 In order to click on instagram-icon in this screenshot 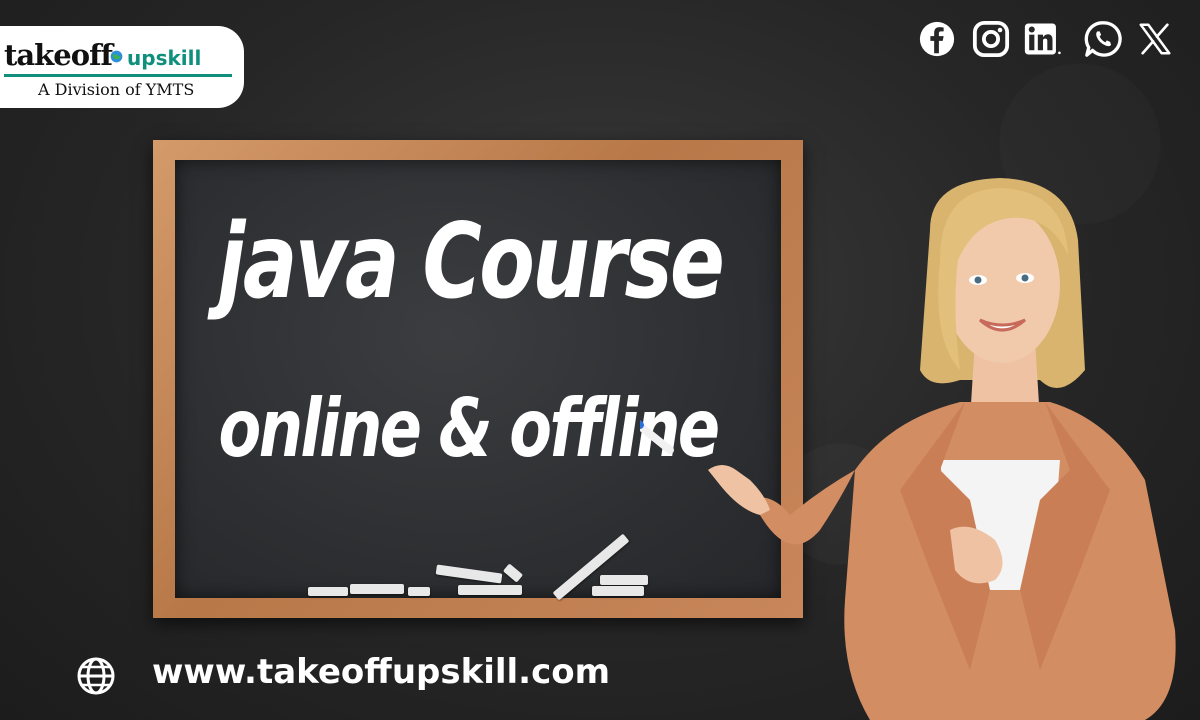, I will do `click(991, 39)`.